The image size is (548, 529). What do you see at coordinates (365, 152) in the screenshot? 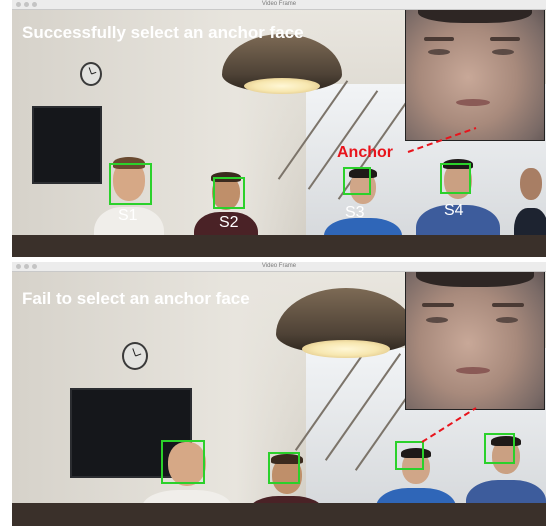
I see `anchor-label: Anchor` at bounding box center [365, 152].